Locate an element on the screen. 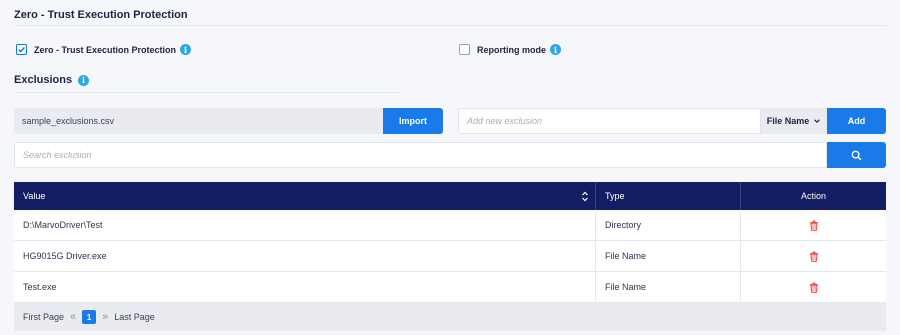 Image resolution: width=900 pixels, height=335 pixels. reporting-option: Reporting mode i is located at coordinates (510, 49).